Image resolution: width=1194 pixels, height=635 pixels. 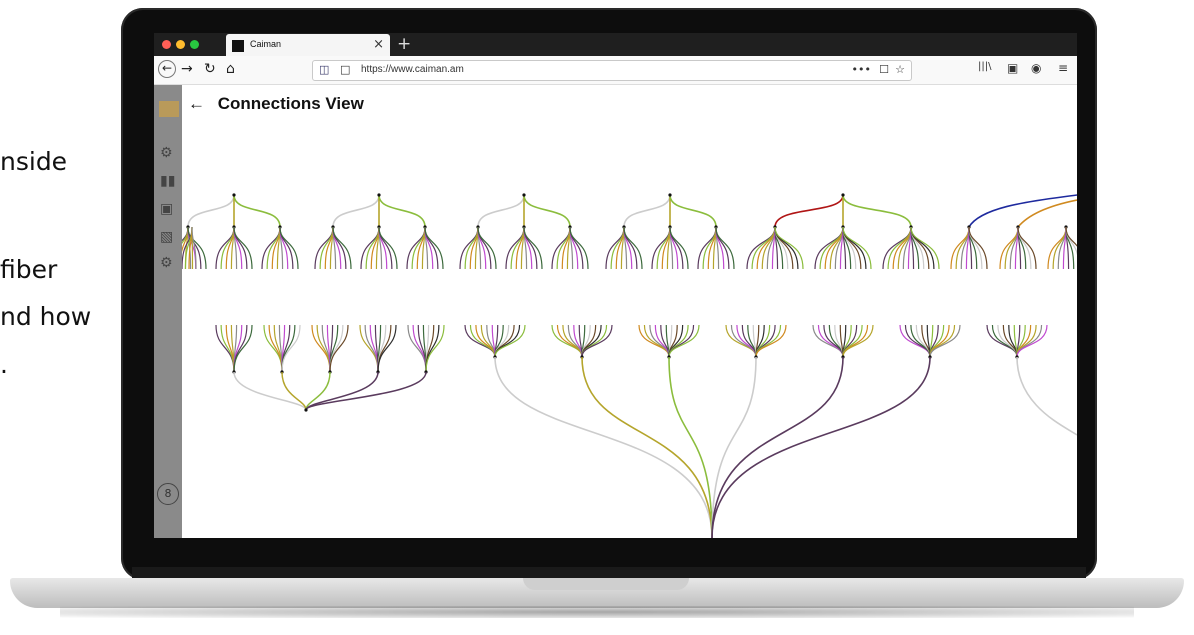 What do you see at coordinates (606, 584) in the screenshot?
I see `laptop-notch` at bounding box center [606, 584].